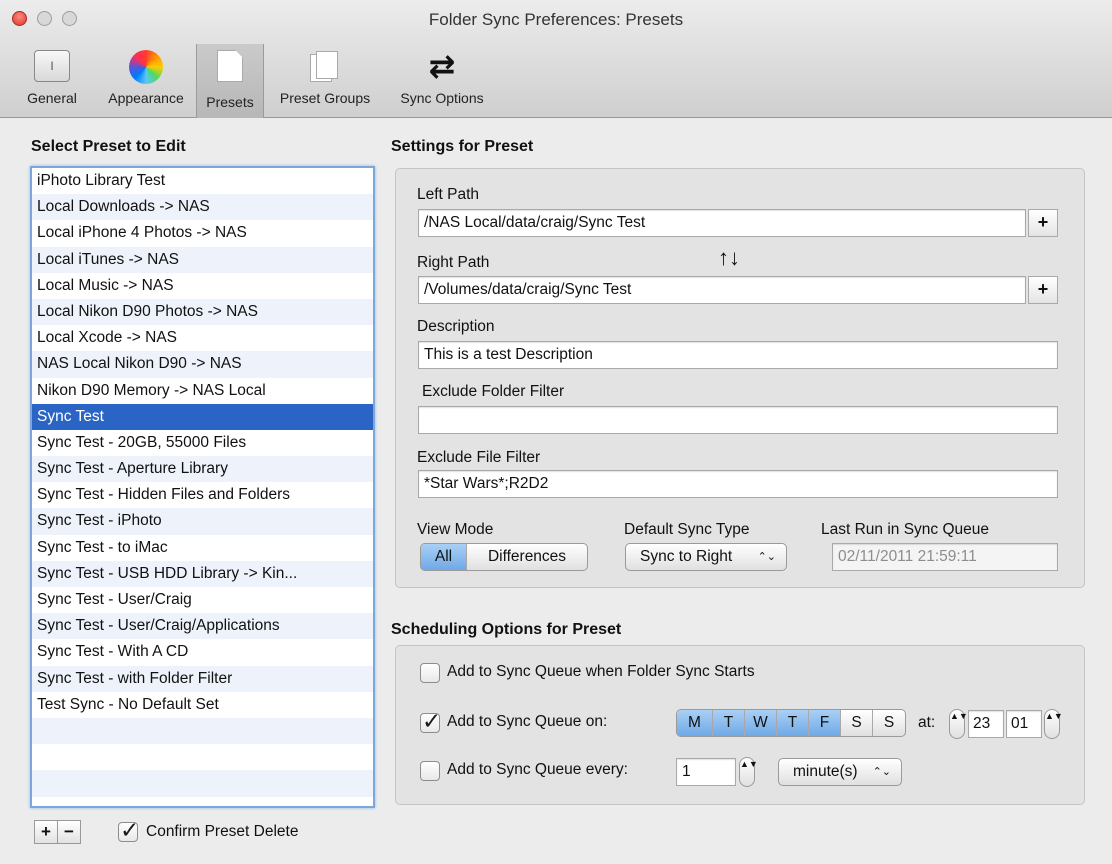 The image size is (1112, 864). What do you see at coordinates (442, 66) in the screenshot?
I see `sync-arrows-icon: ⇄` at bounding box center [442, 66].